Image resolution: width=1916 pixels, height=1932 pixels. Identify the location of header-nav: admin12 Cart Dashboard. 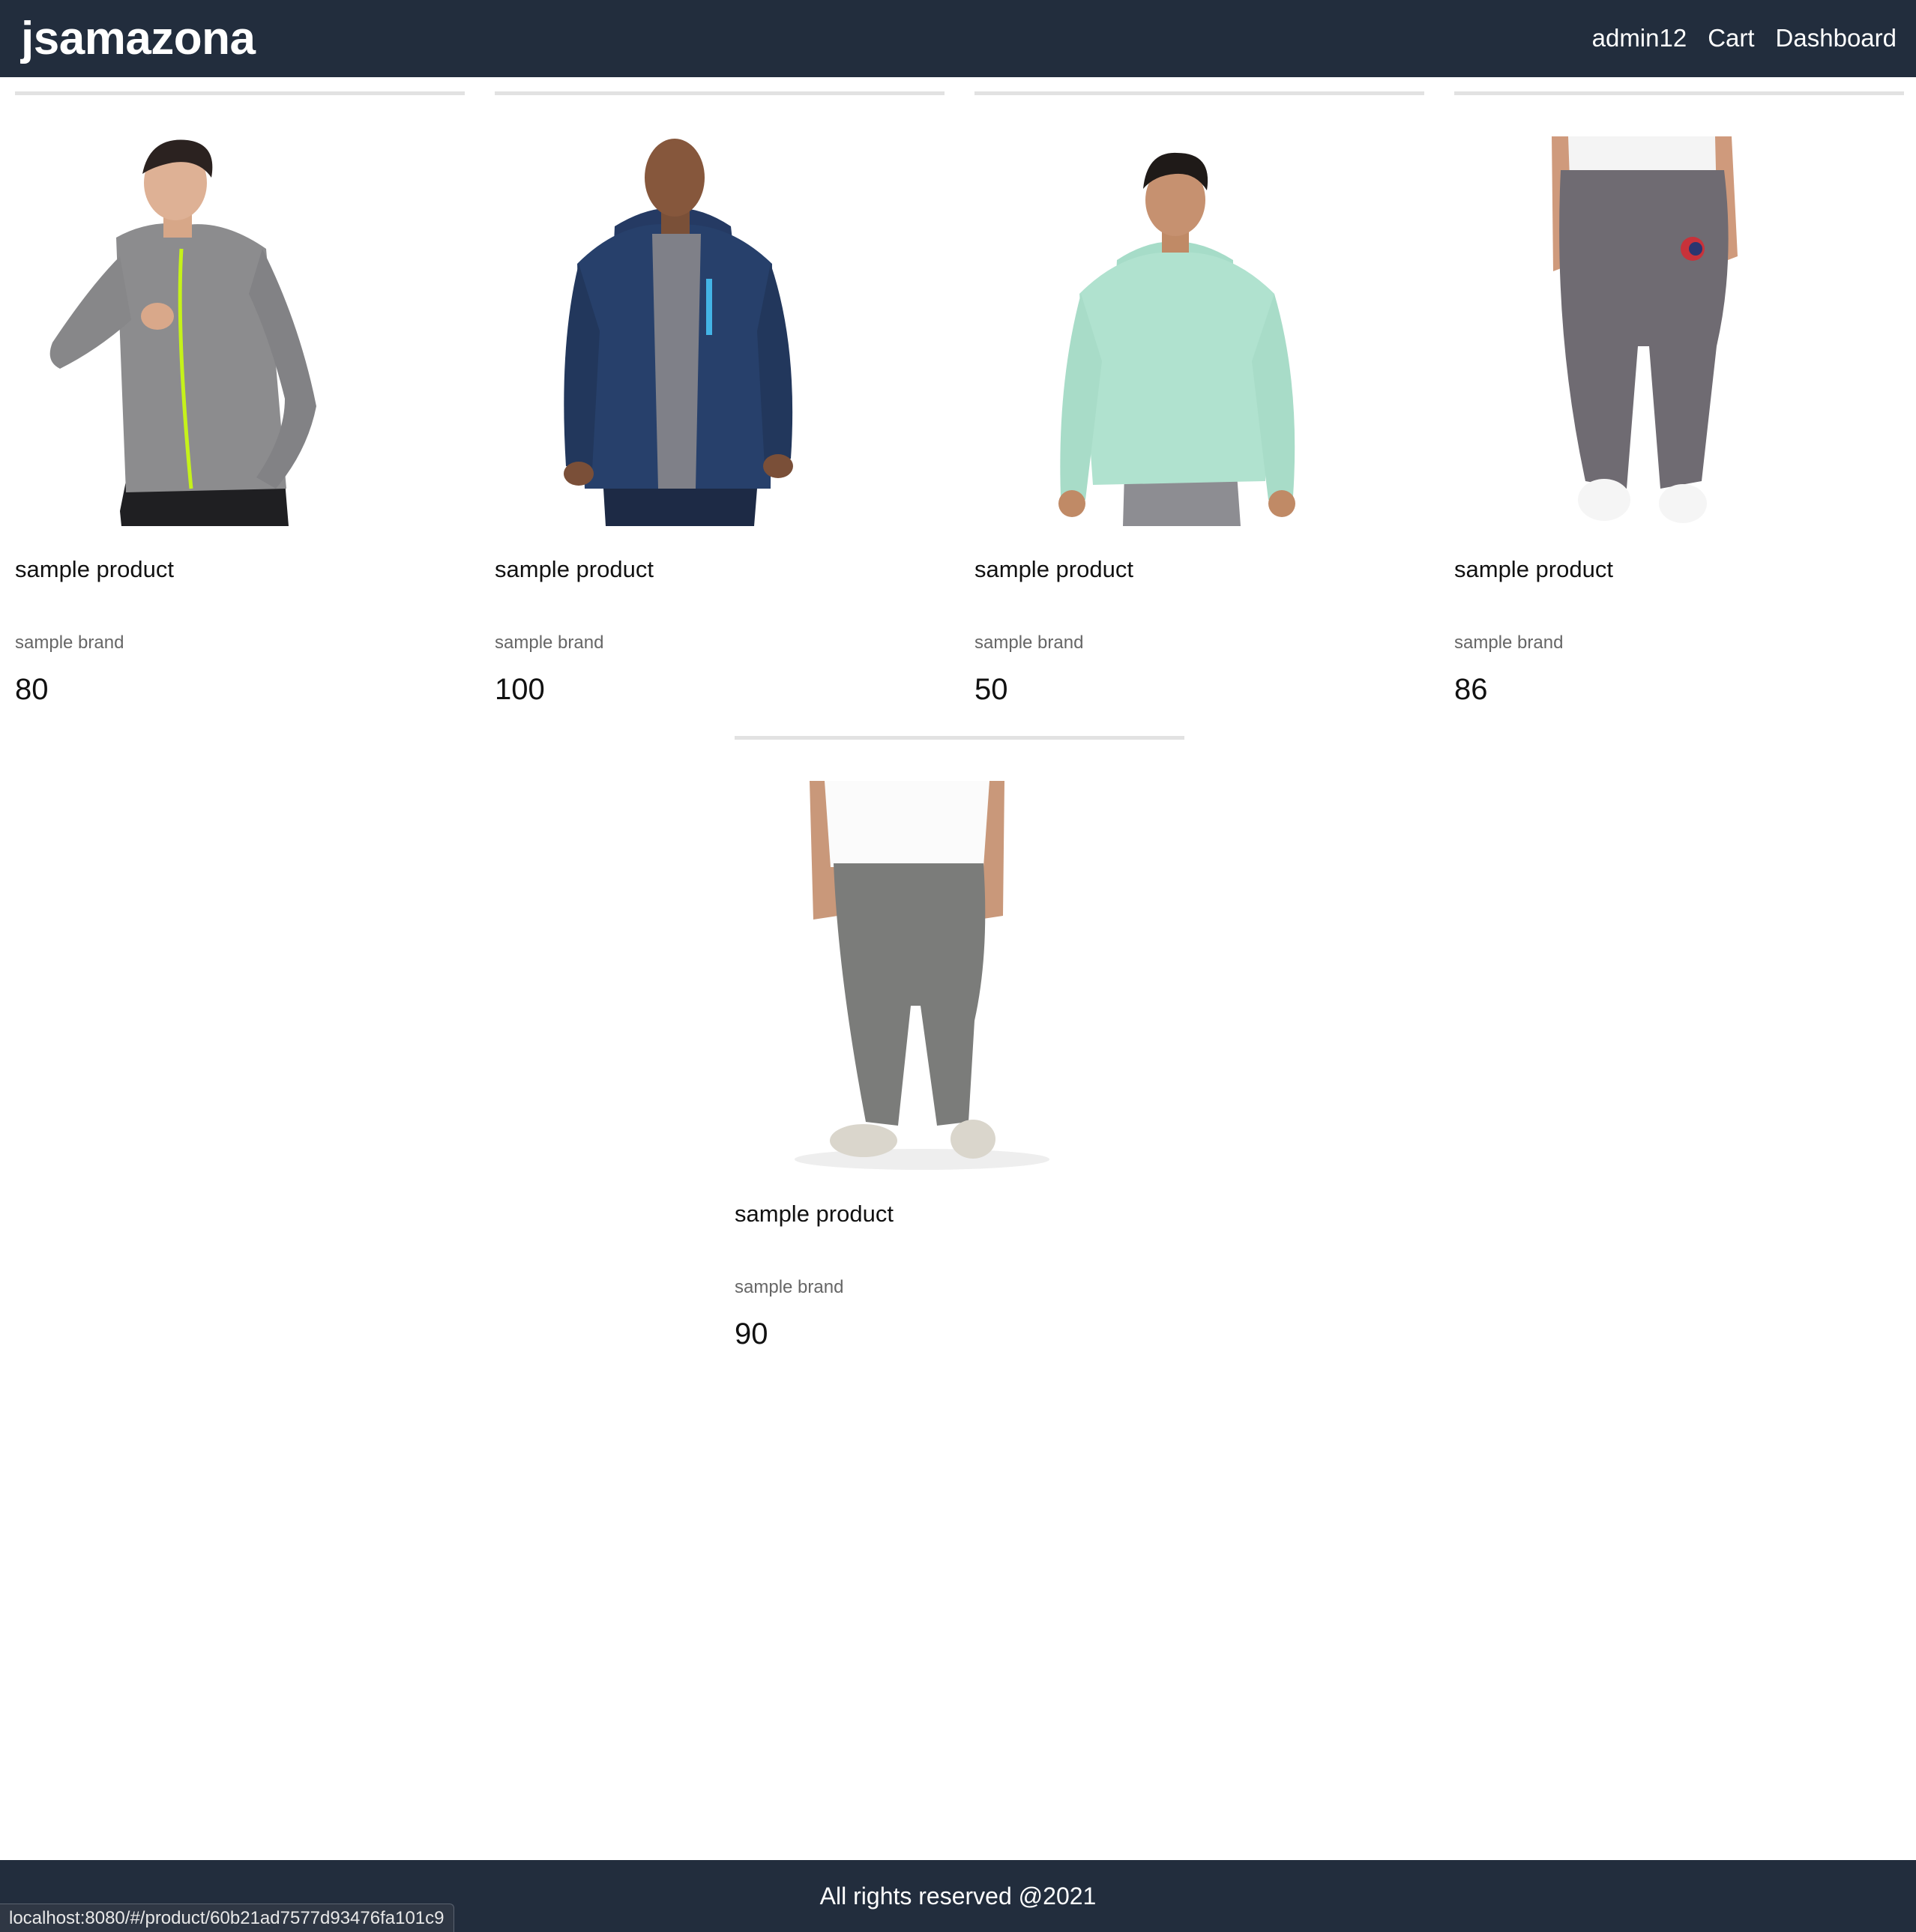
(1745, 38).